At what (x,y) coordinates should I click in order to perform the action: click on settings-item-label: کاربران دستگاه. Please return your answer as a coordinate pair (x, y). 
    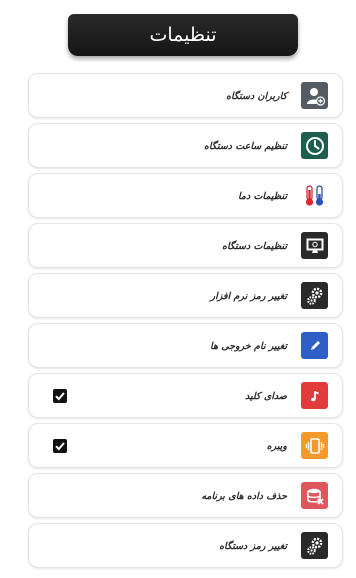
    Looking at the image, I should click on (256, 96).